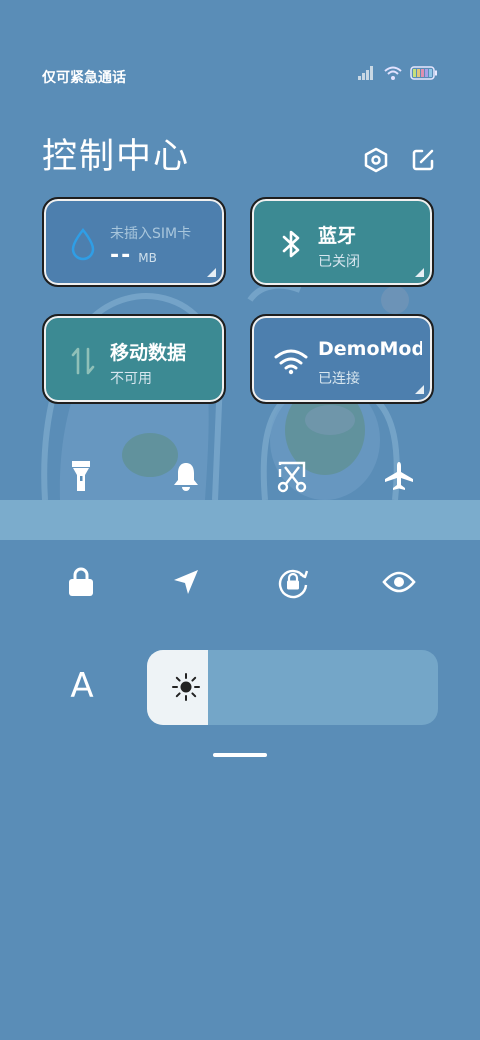  I want to click on tile-bluetooth: 蓝牙 已关闭, so click(342, 242).